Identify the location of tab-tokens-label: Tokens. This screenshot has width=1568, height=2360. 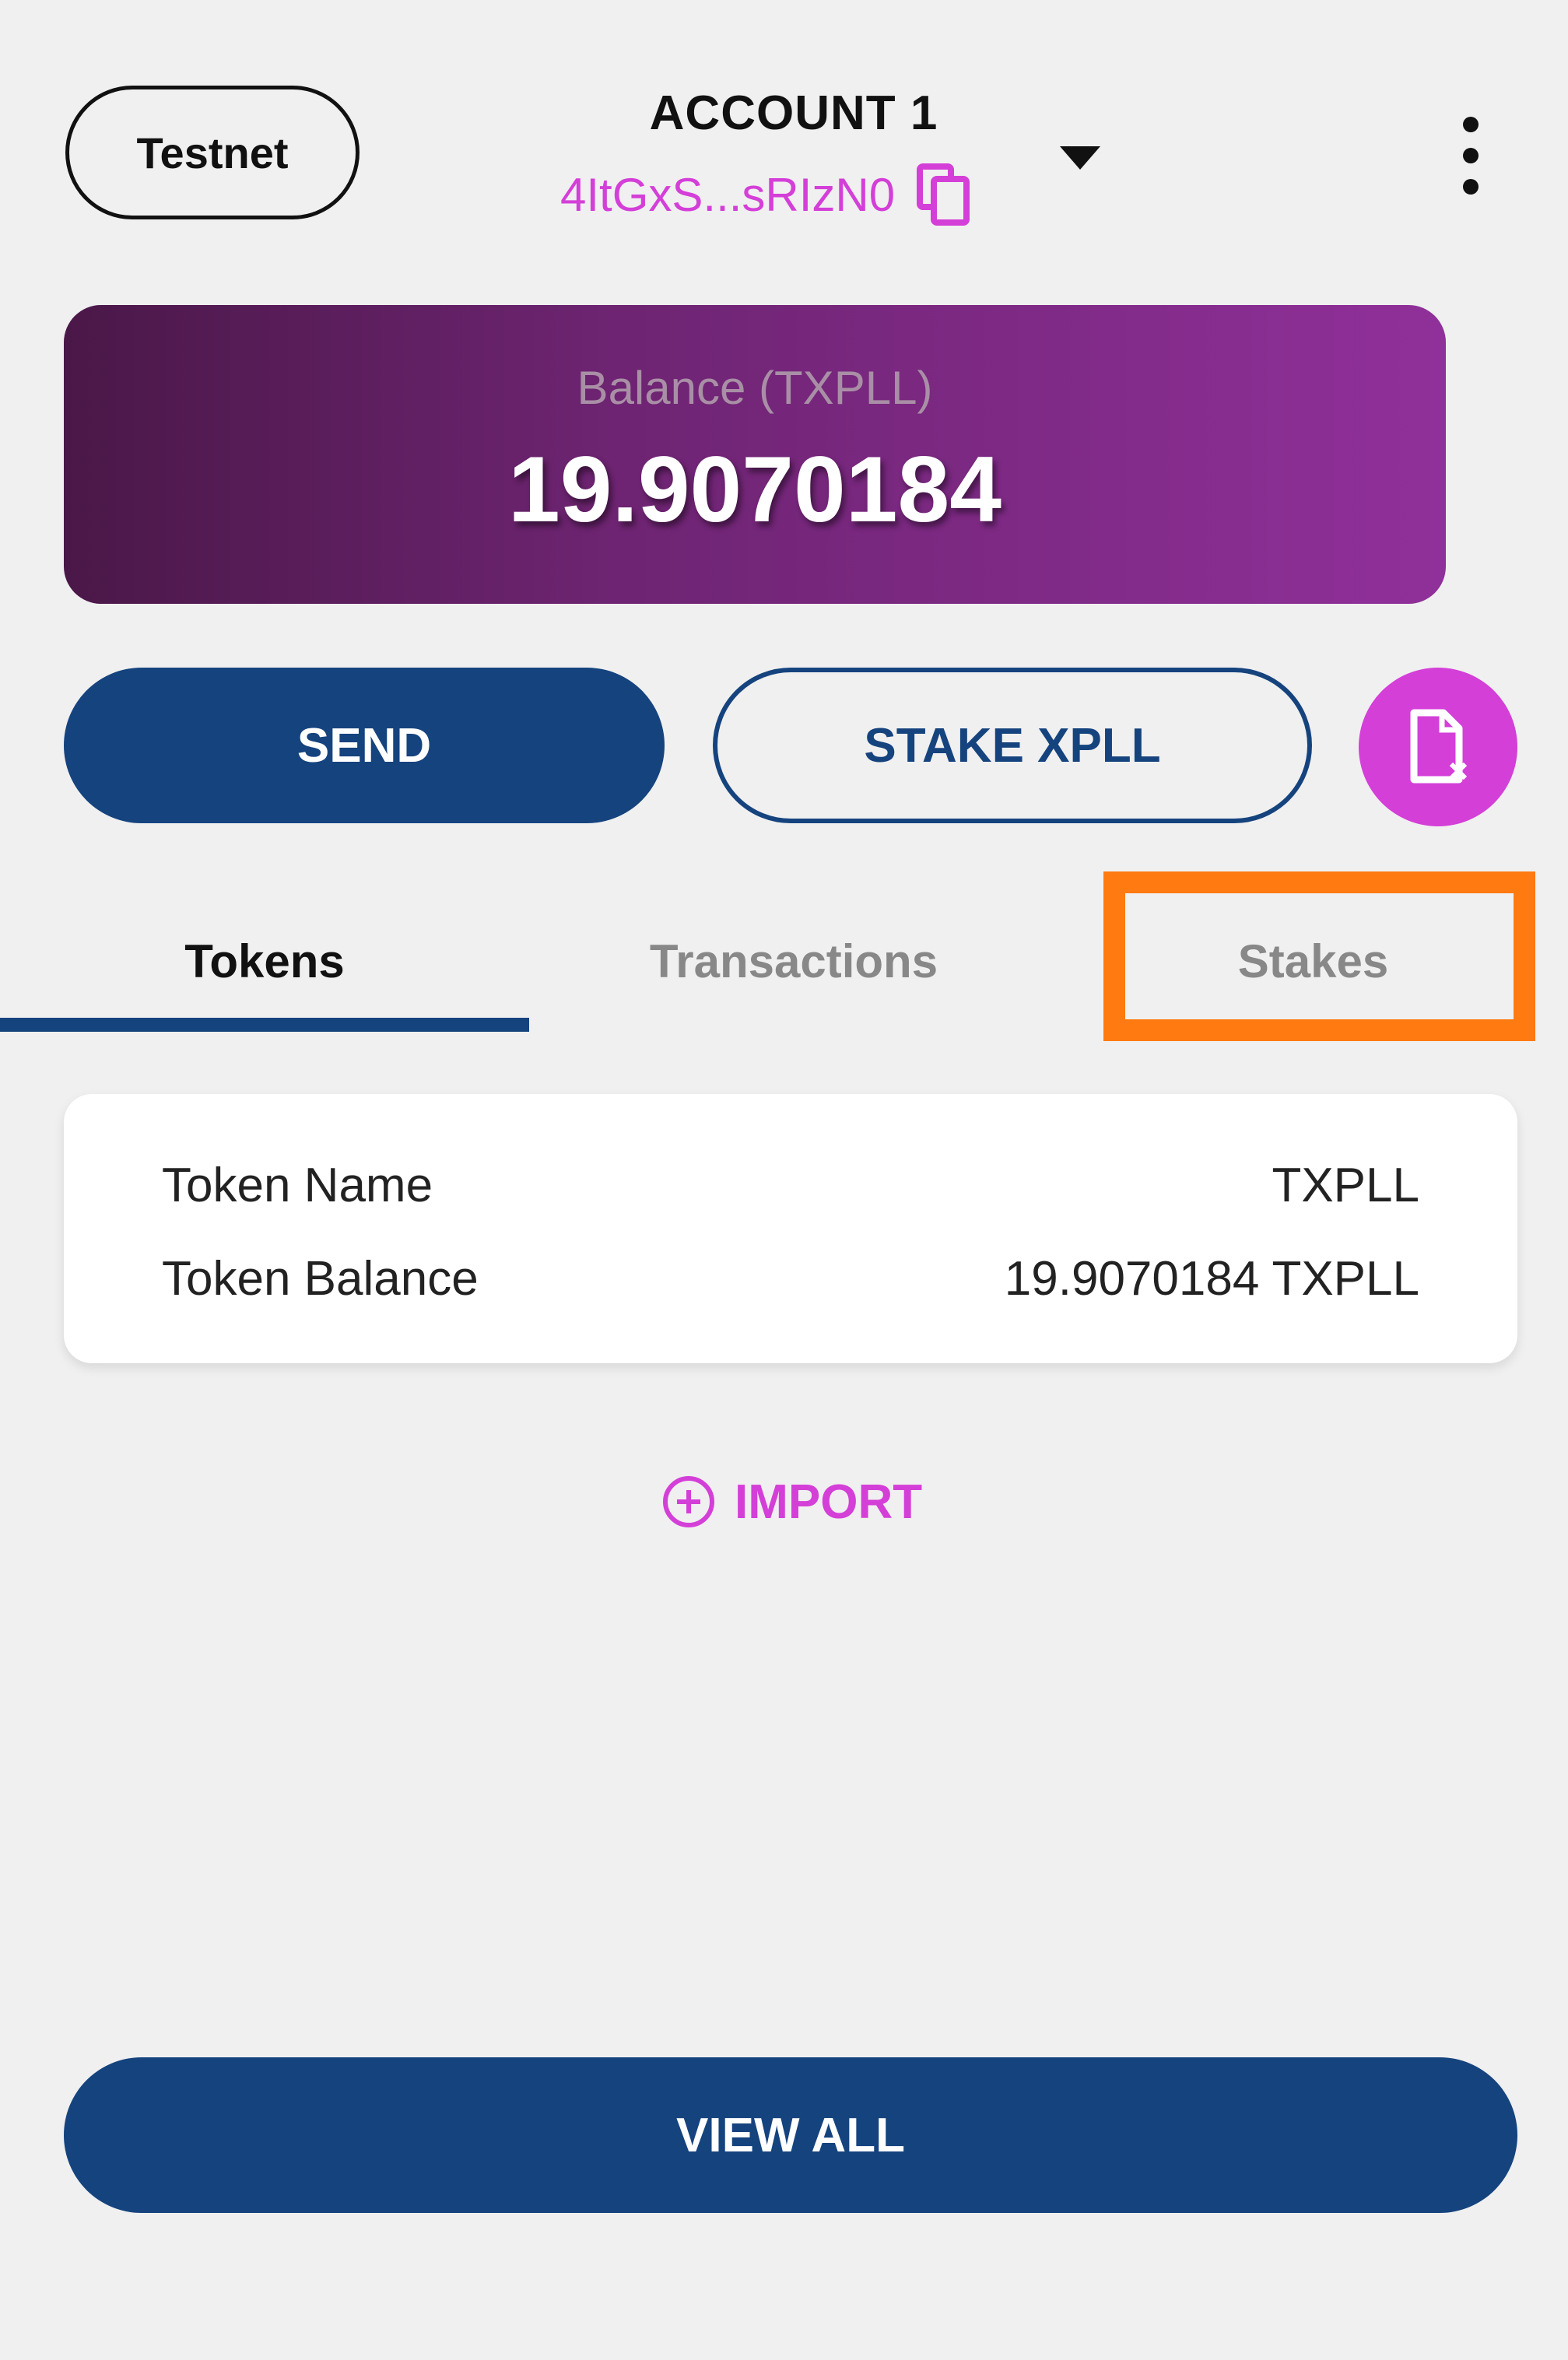
(264, 961).